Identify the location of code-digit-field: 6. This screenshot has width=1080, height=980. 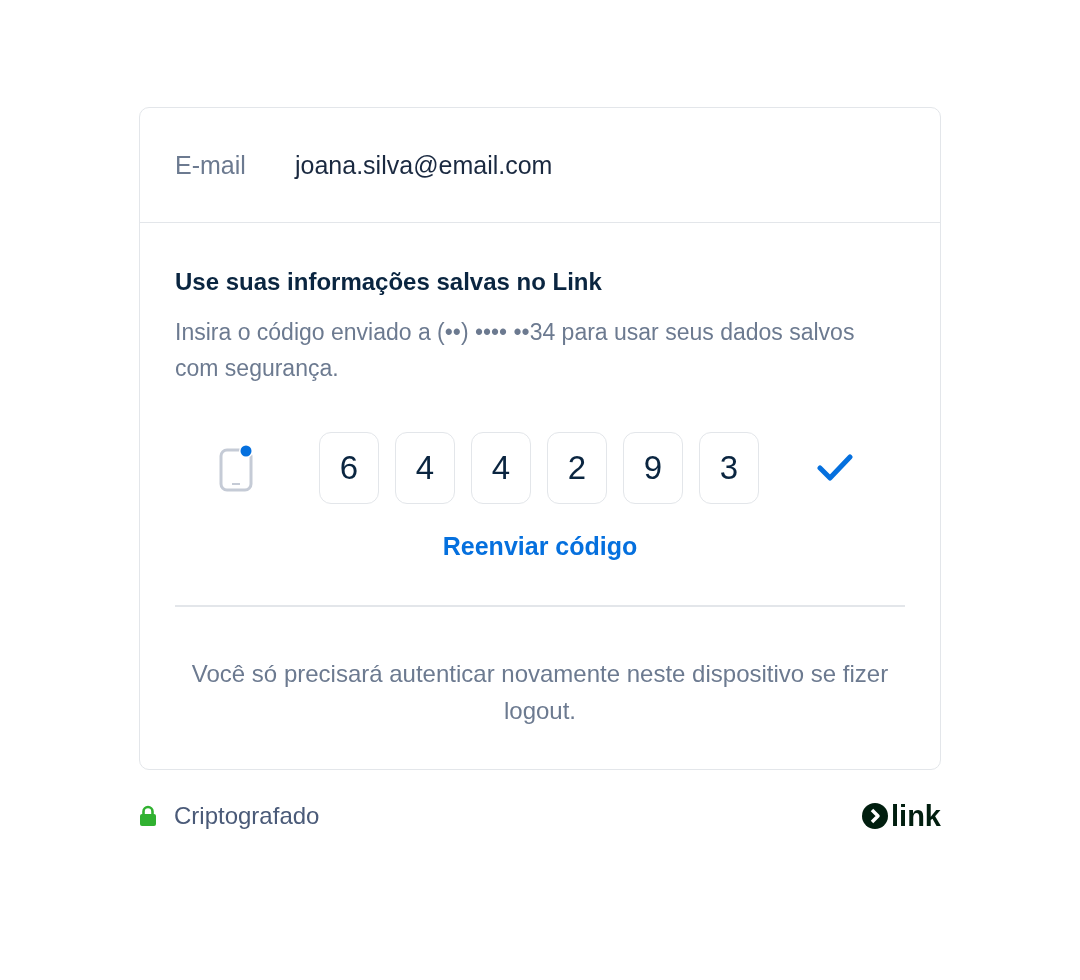
(349, 468).